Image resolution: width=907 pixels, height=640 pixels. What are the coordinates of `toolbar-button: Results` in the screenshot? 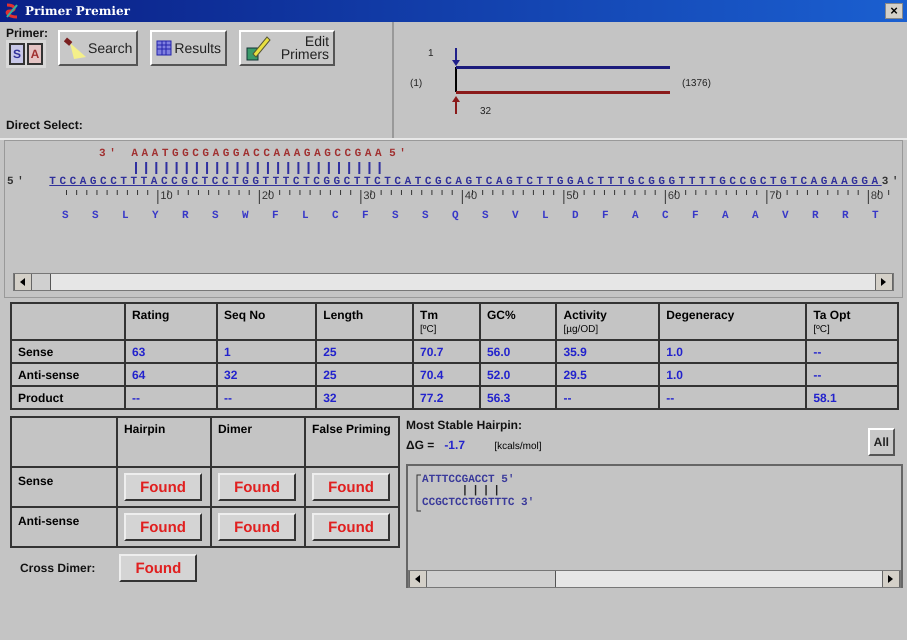 It's located at (189, 48).